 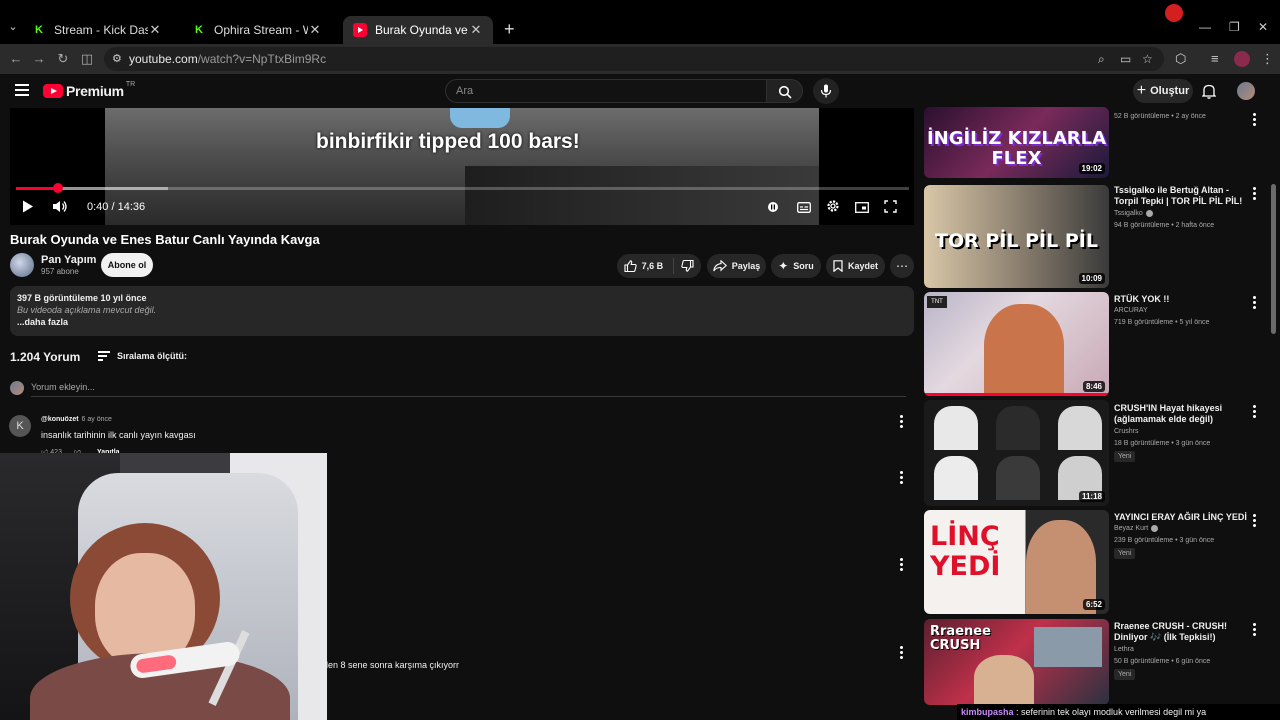 I want to click on play-icon, so click(x=28, y=208).